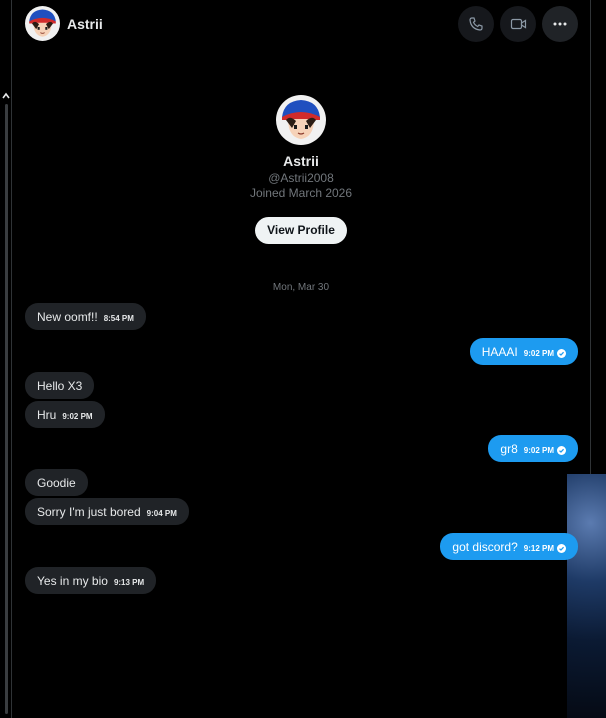  I want to click on profile-name: Astrii, so click(301, 161).